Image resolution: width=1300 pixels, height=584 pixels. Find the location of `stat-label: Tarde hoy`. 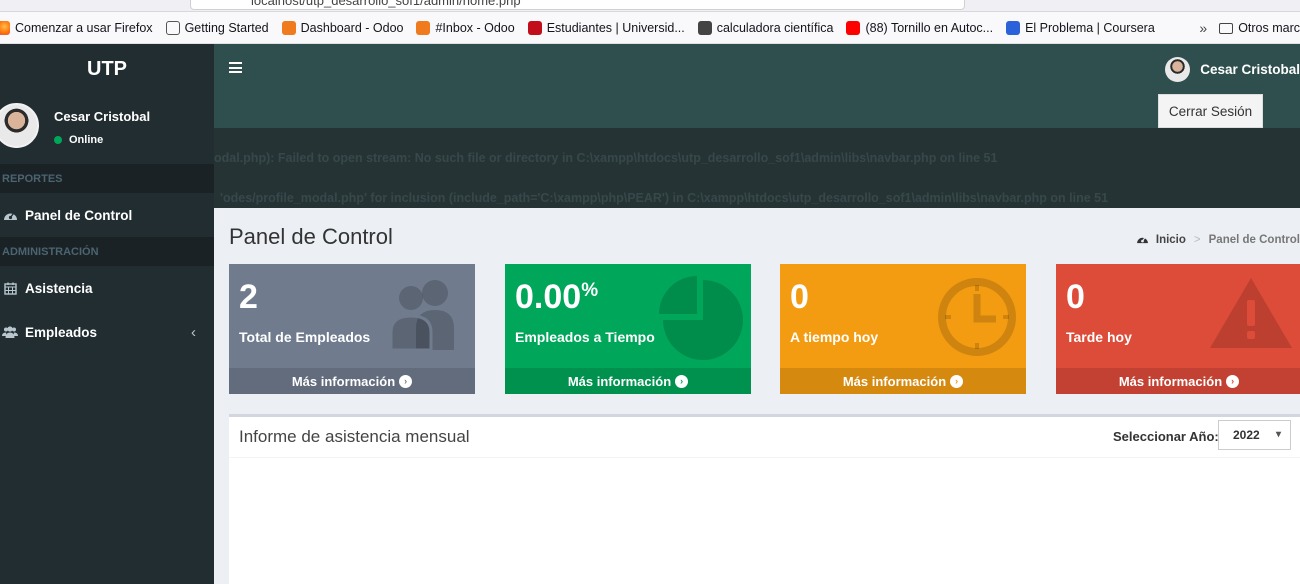

stat-label: Tarde hoy is located at coordinates (1099, 337).